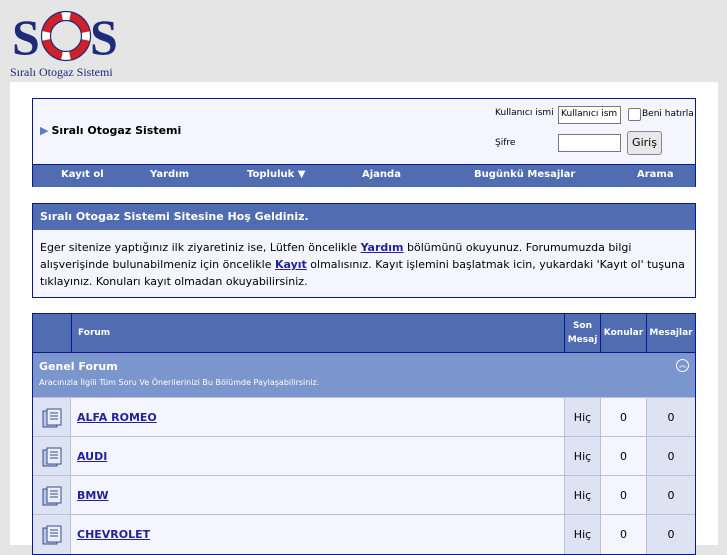 The image size is (727, 555). What do you see at coordinates (317, 495) in the screenshot?
I see `forum-name-cell: BMW` at bounding box center [317, 495].